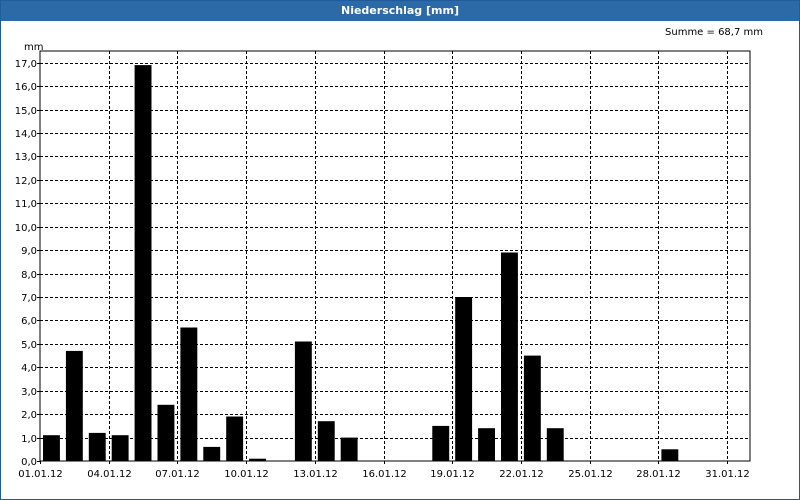 The width and height of the screenshot is (800, 500). What do you see at coordinates (26, 157) in the screenshot?
I see `y-tick-label: 13,0` at bounding box center [26, 157].